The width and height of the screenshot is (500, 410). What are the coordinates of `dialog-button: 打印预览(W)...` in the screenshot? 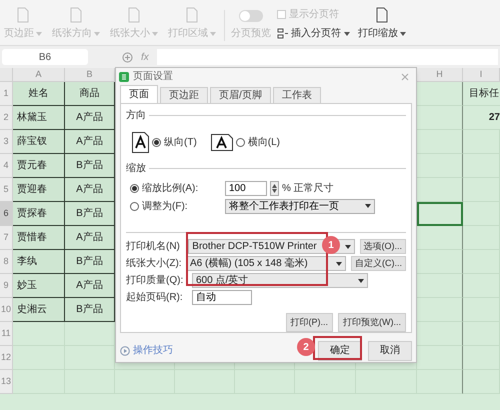 It's located at (372, 322).